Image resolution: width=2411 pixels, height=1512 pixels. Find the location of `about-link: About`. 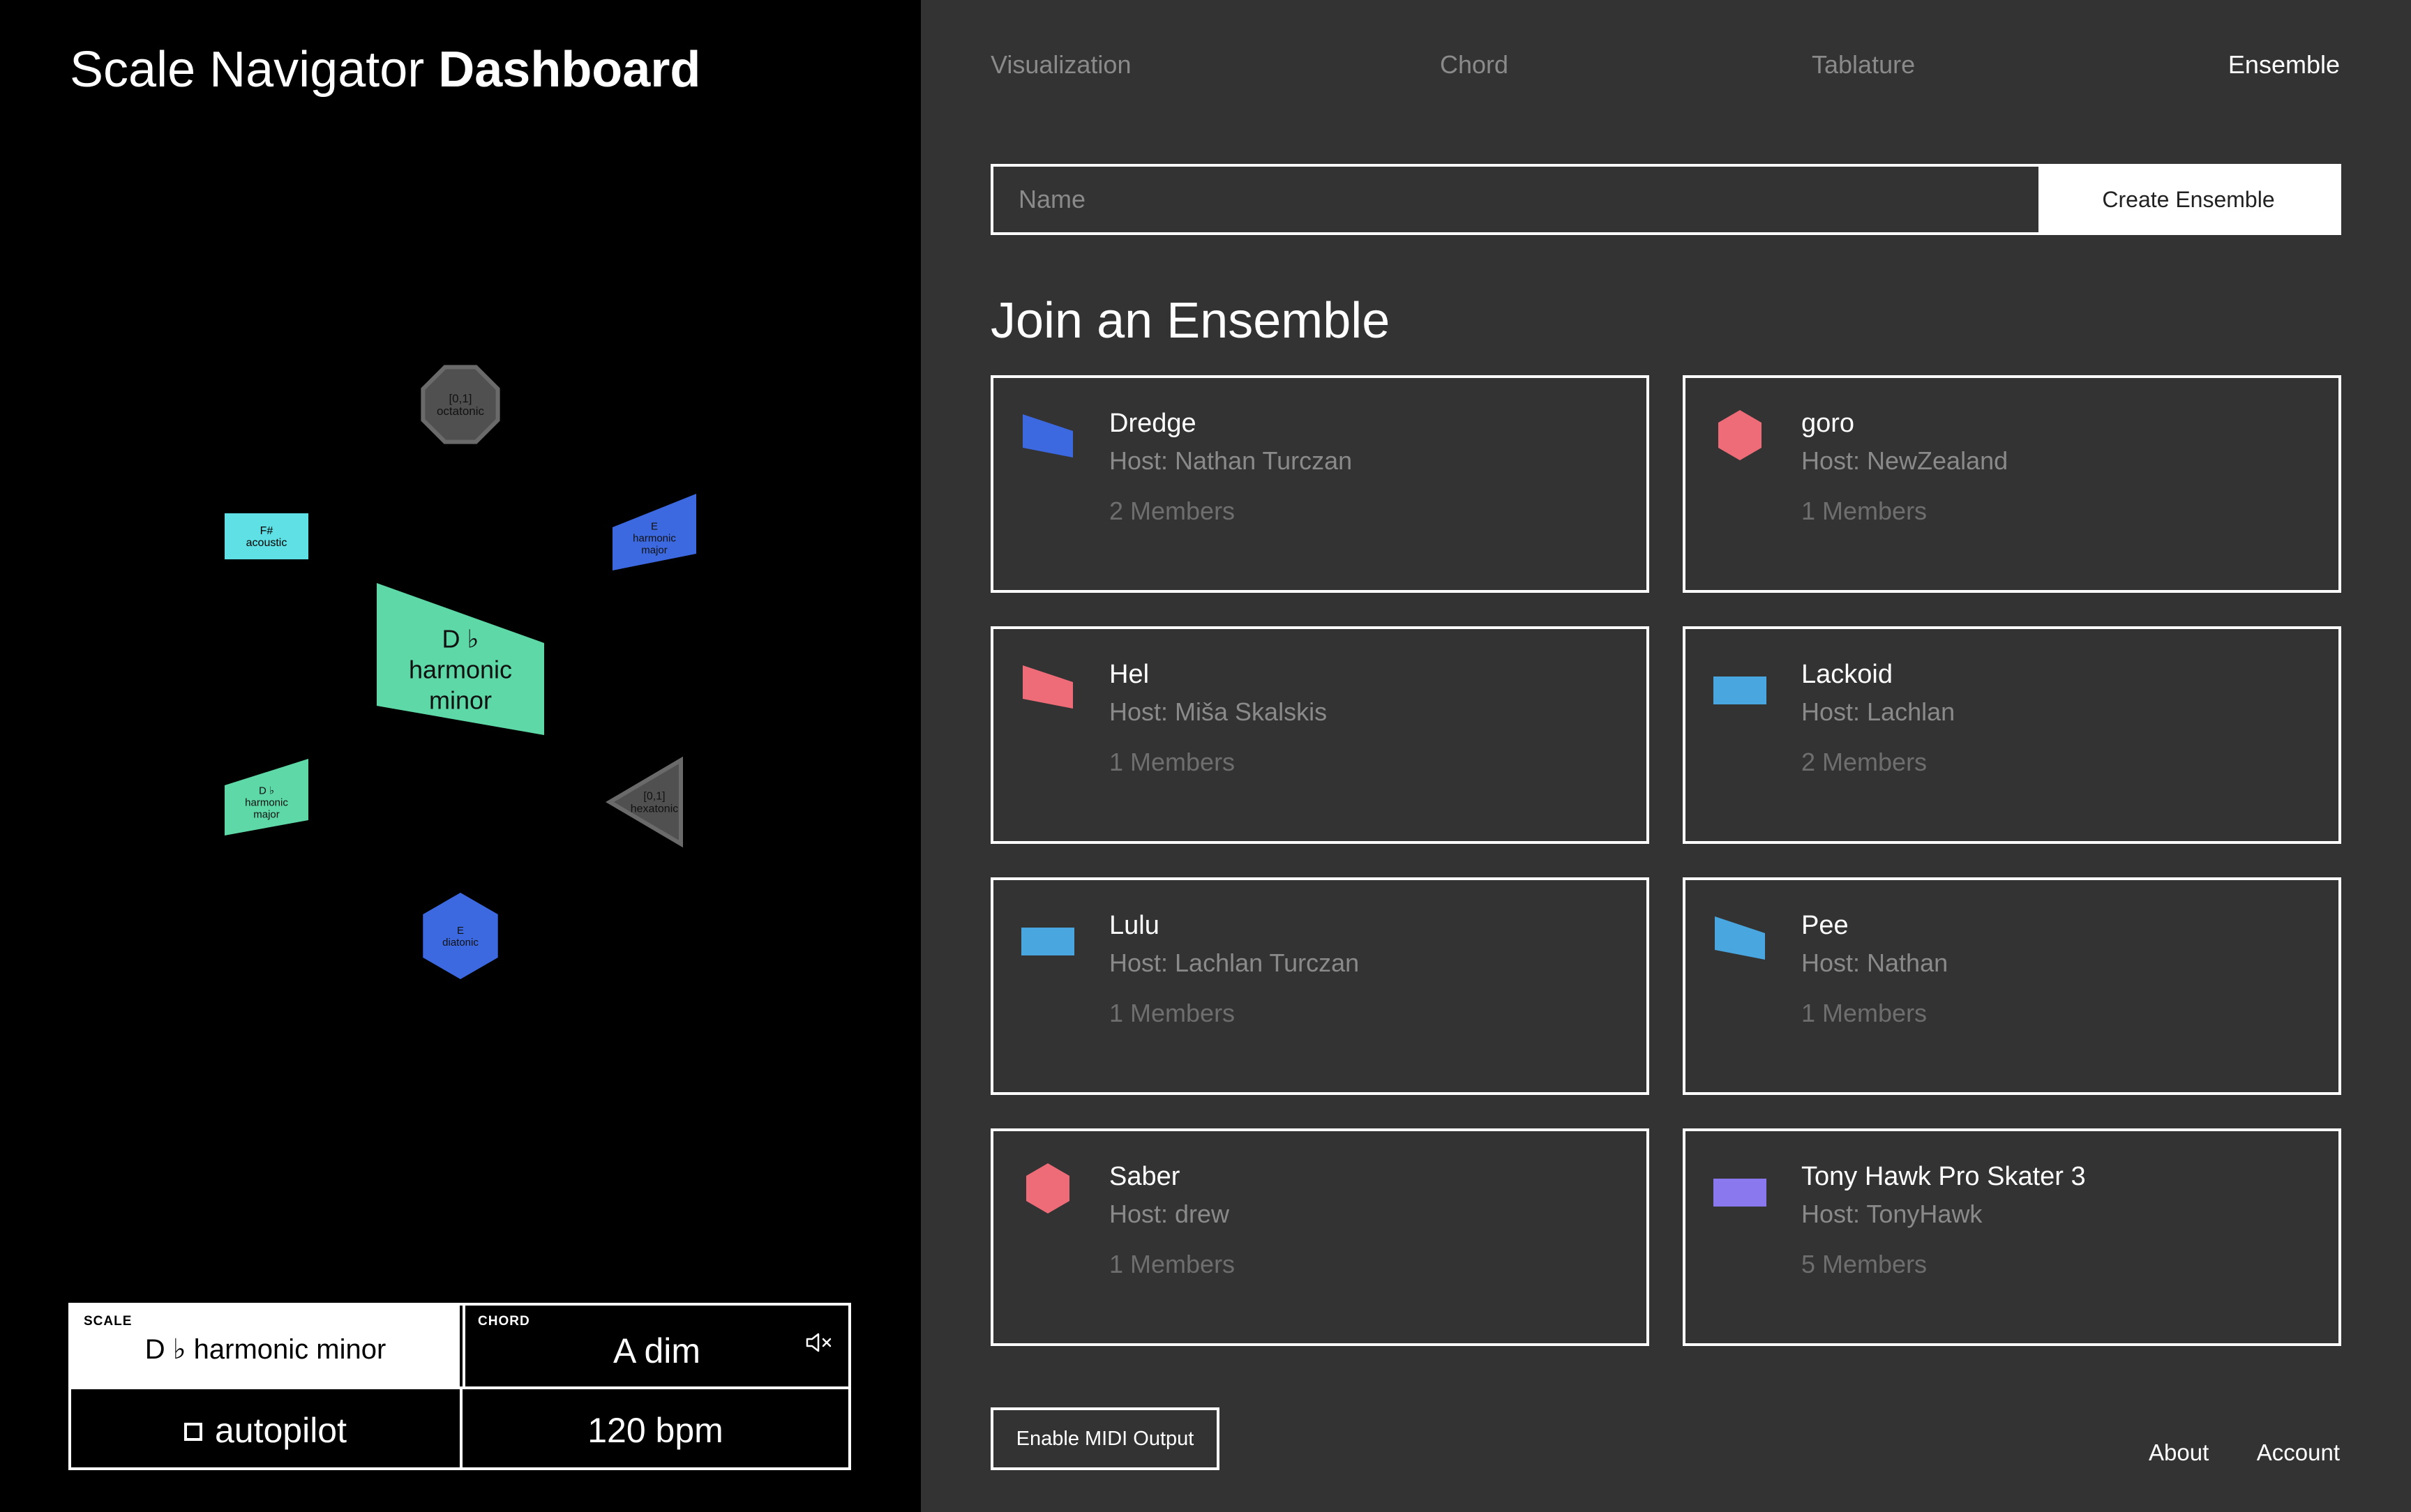

about-link: About is located at coordinates (2179, 1452).